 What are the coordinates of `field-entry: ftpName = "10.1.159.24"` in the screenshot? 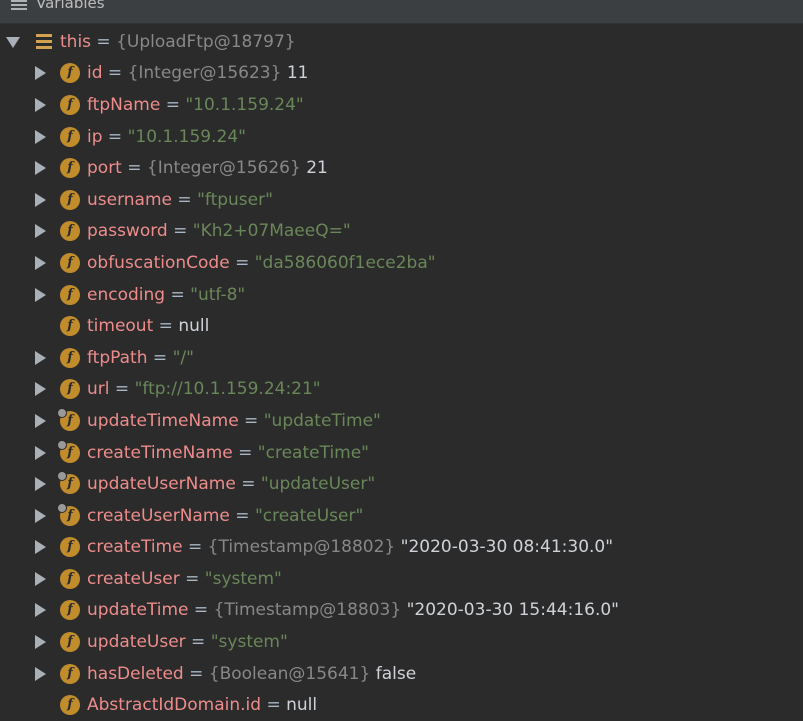 It's located at (195, 104).